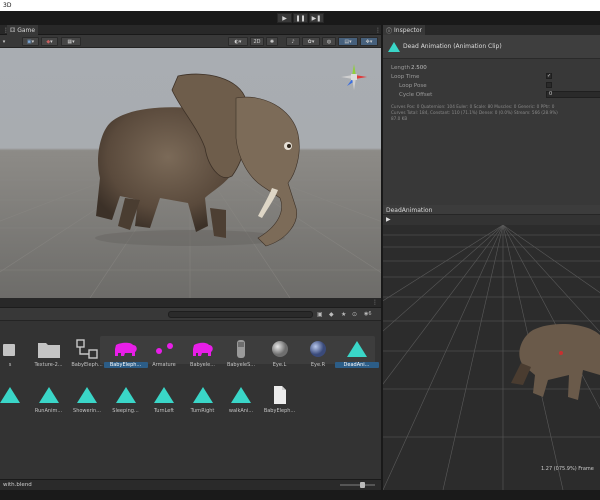  I want to click on asset-item: Armature, so click(164, 356).